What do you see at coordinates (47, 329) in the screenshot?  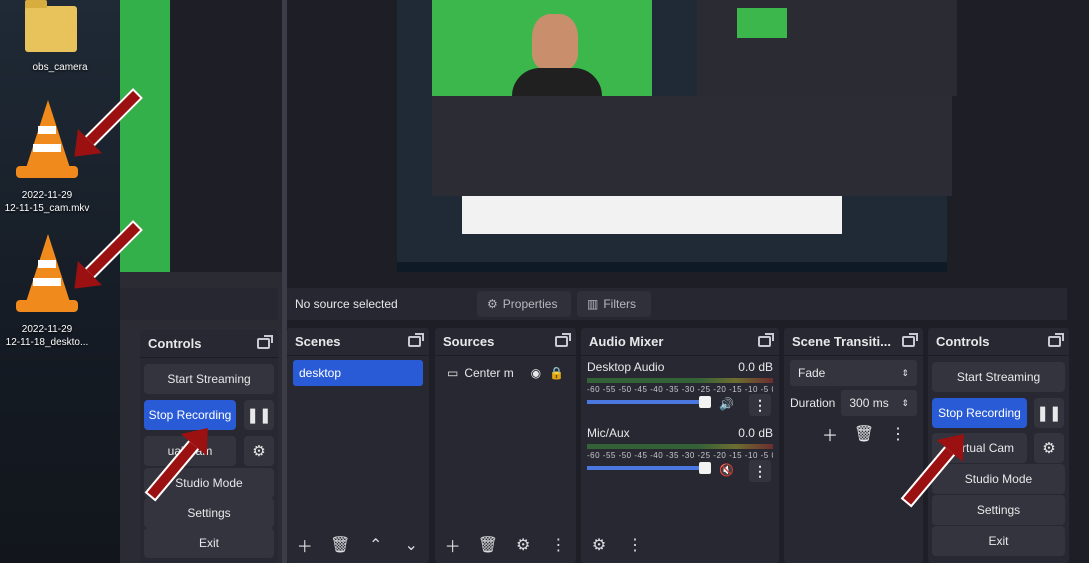 I see `desktop-icon-label: 2022-11-29` at bounding box center [47, 329].